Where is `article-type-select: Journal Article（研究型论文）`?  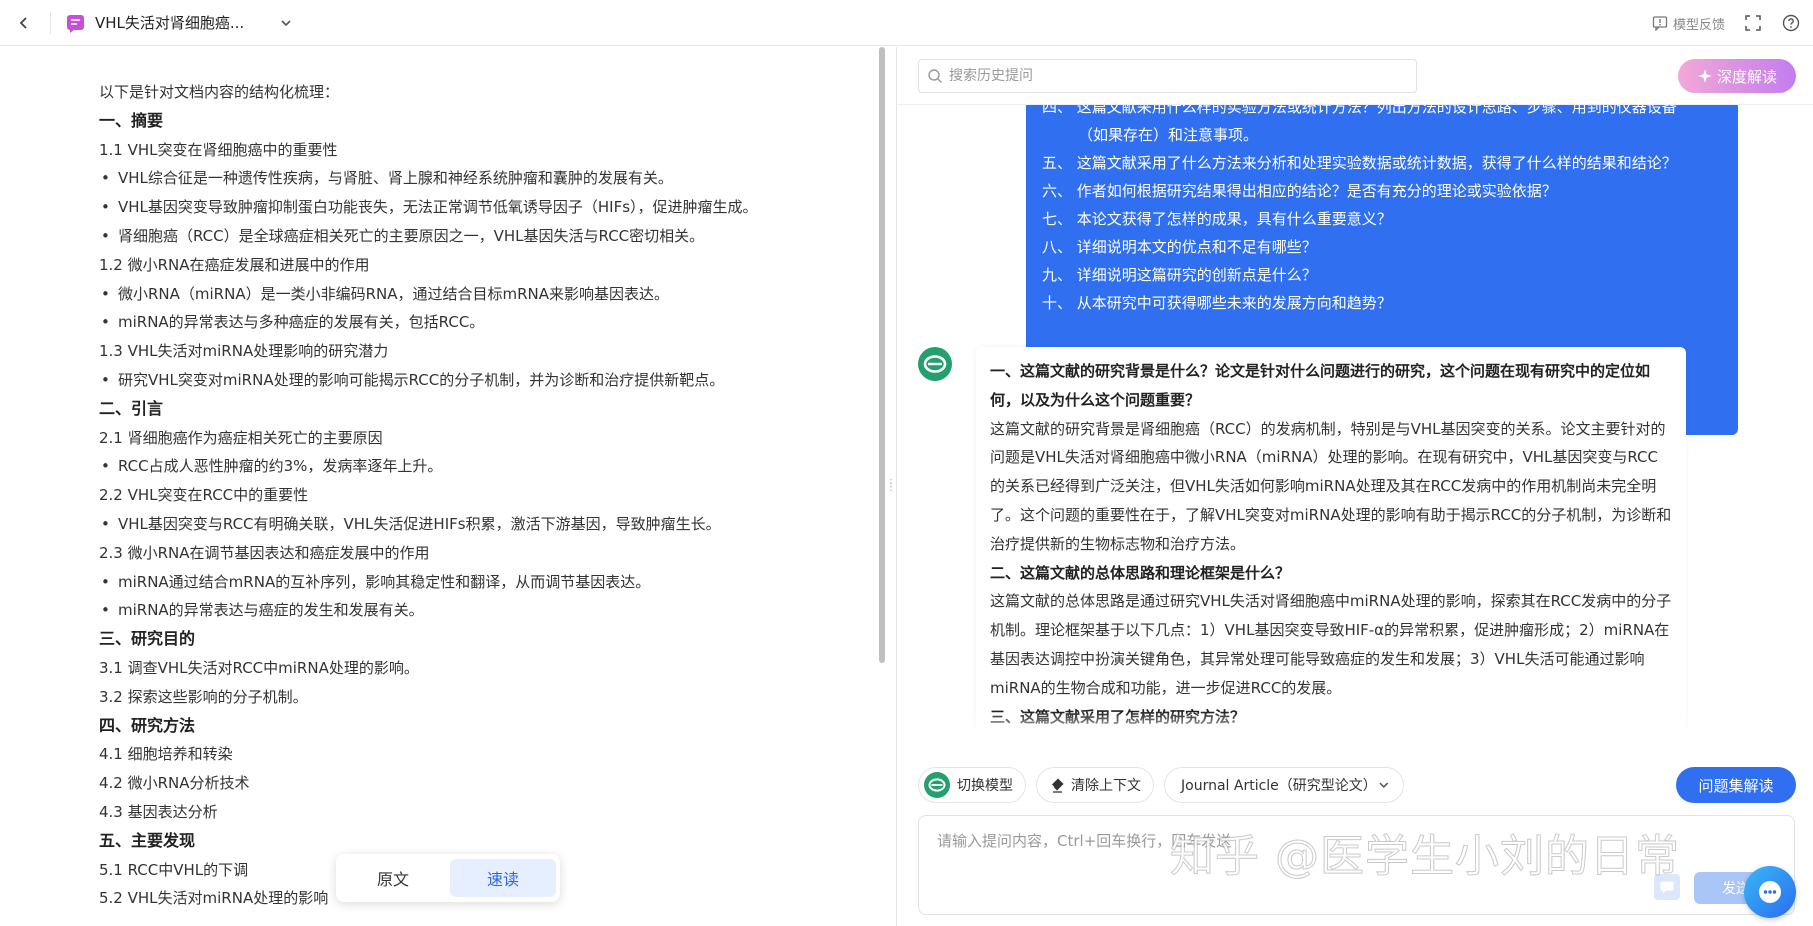 article-type-select: Journal Article（研究型论文） is located at coordinates (1284, 785).